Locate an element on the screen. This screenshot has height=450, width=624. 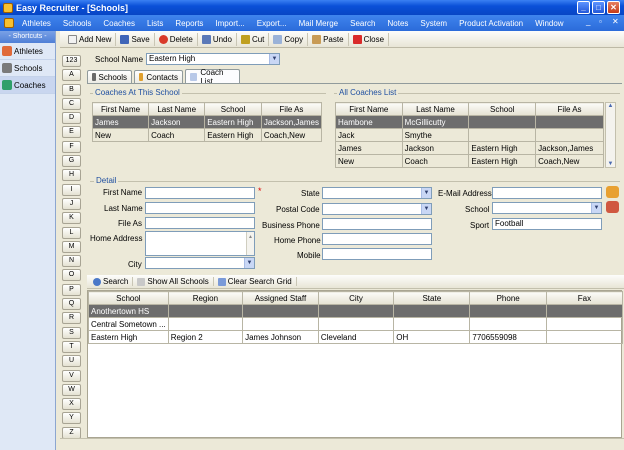
alpha-button-n: N is located at coordinates (71, 261).